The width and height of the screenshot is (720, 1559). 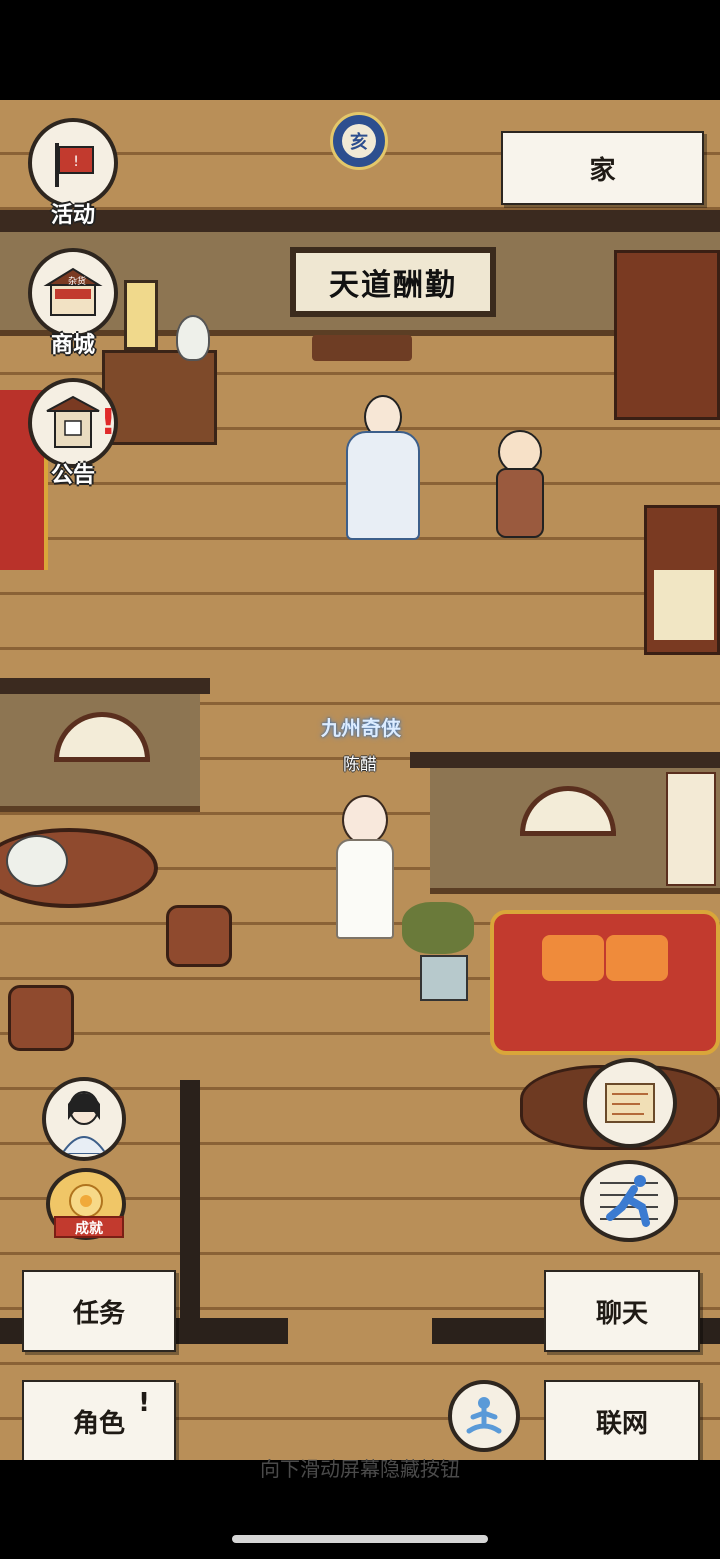 I want to click on map-scroll-icon, so click(x=630, y=1103).